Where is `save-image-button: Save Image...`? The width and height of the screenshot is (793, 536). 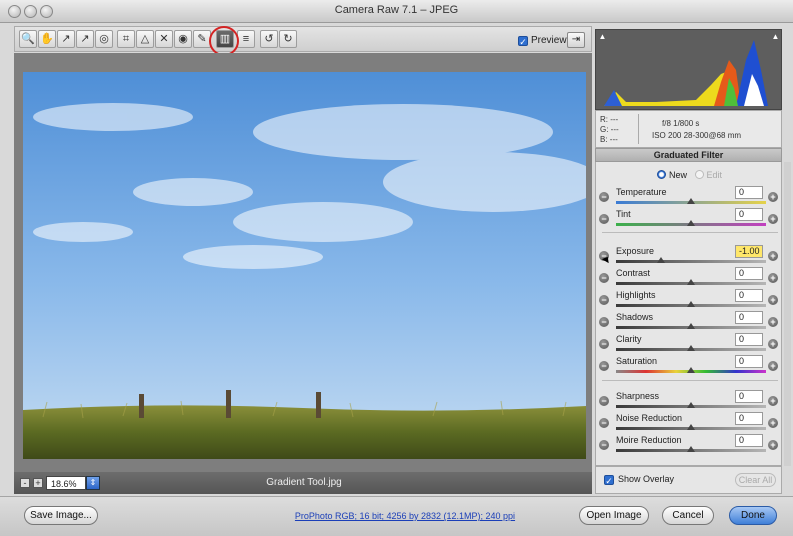 save-image-button: Save Image... is located at coordinates (61, 515).